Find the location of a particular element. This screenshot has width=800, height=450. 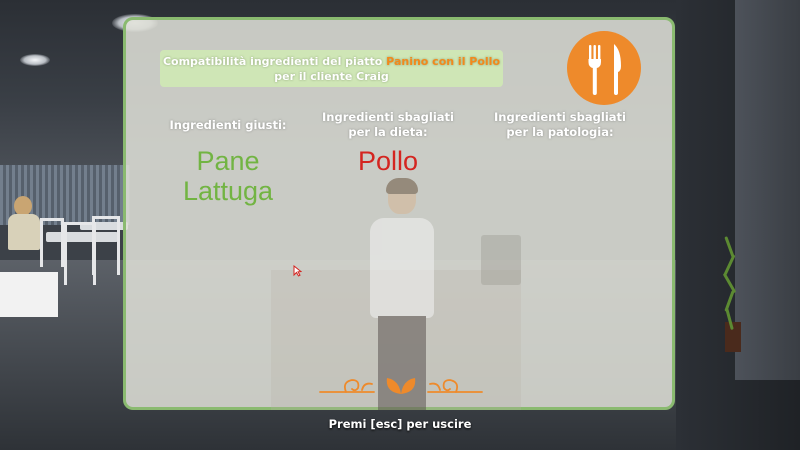

wrong-diet-ingredients-list: Pollo is located at coordinates (388, 161).